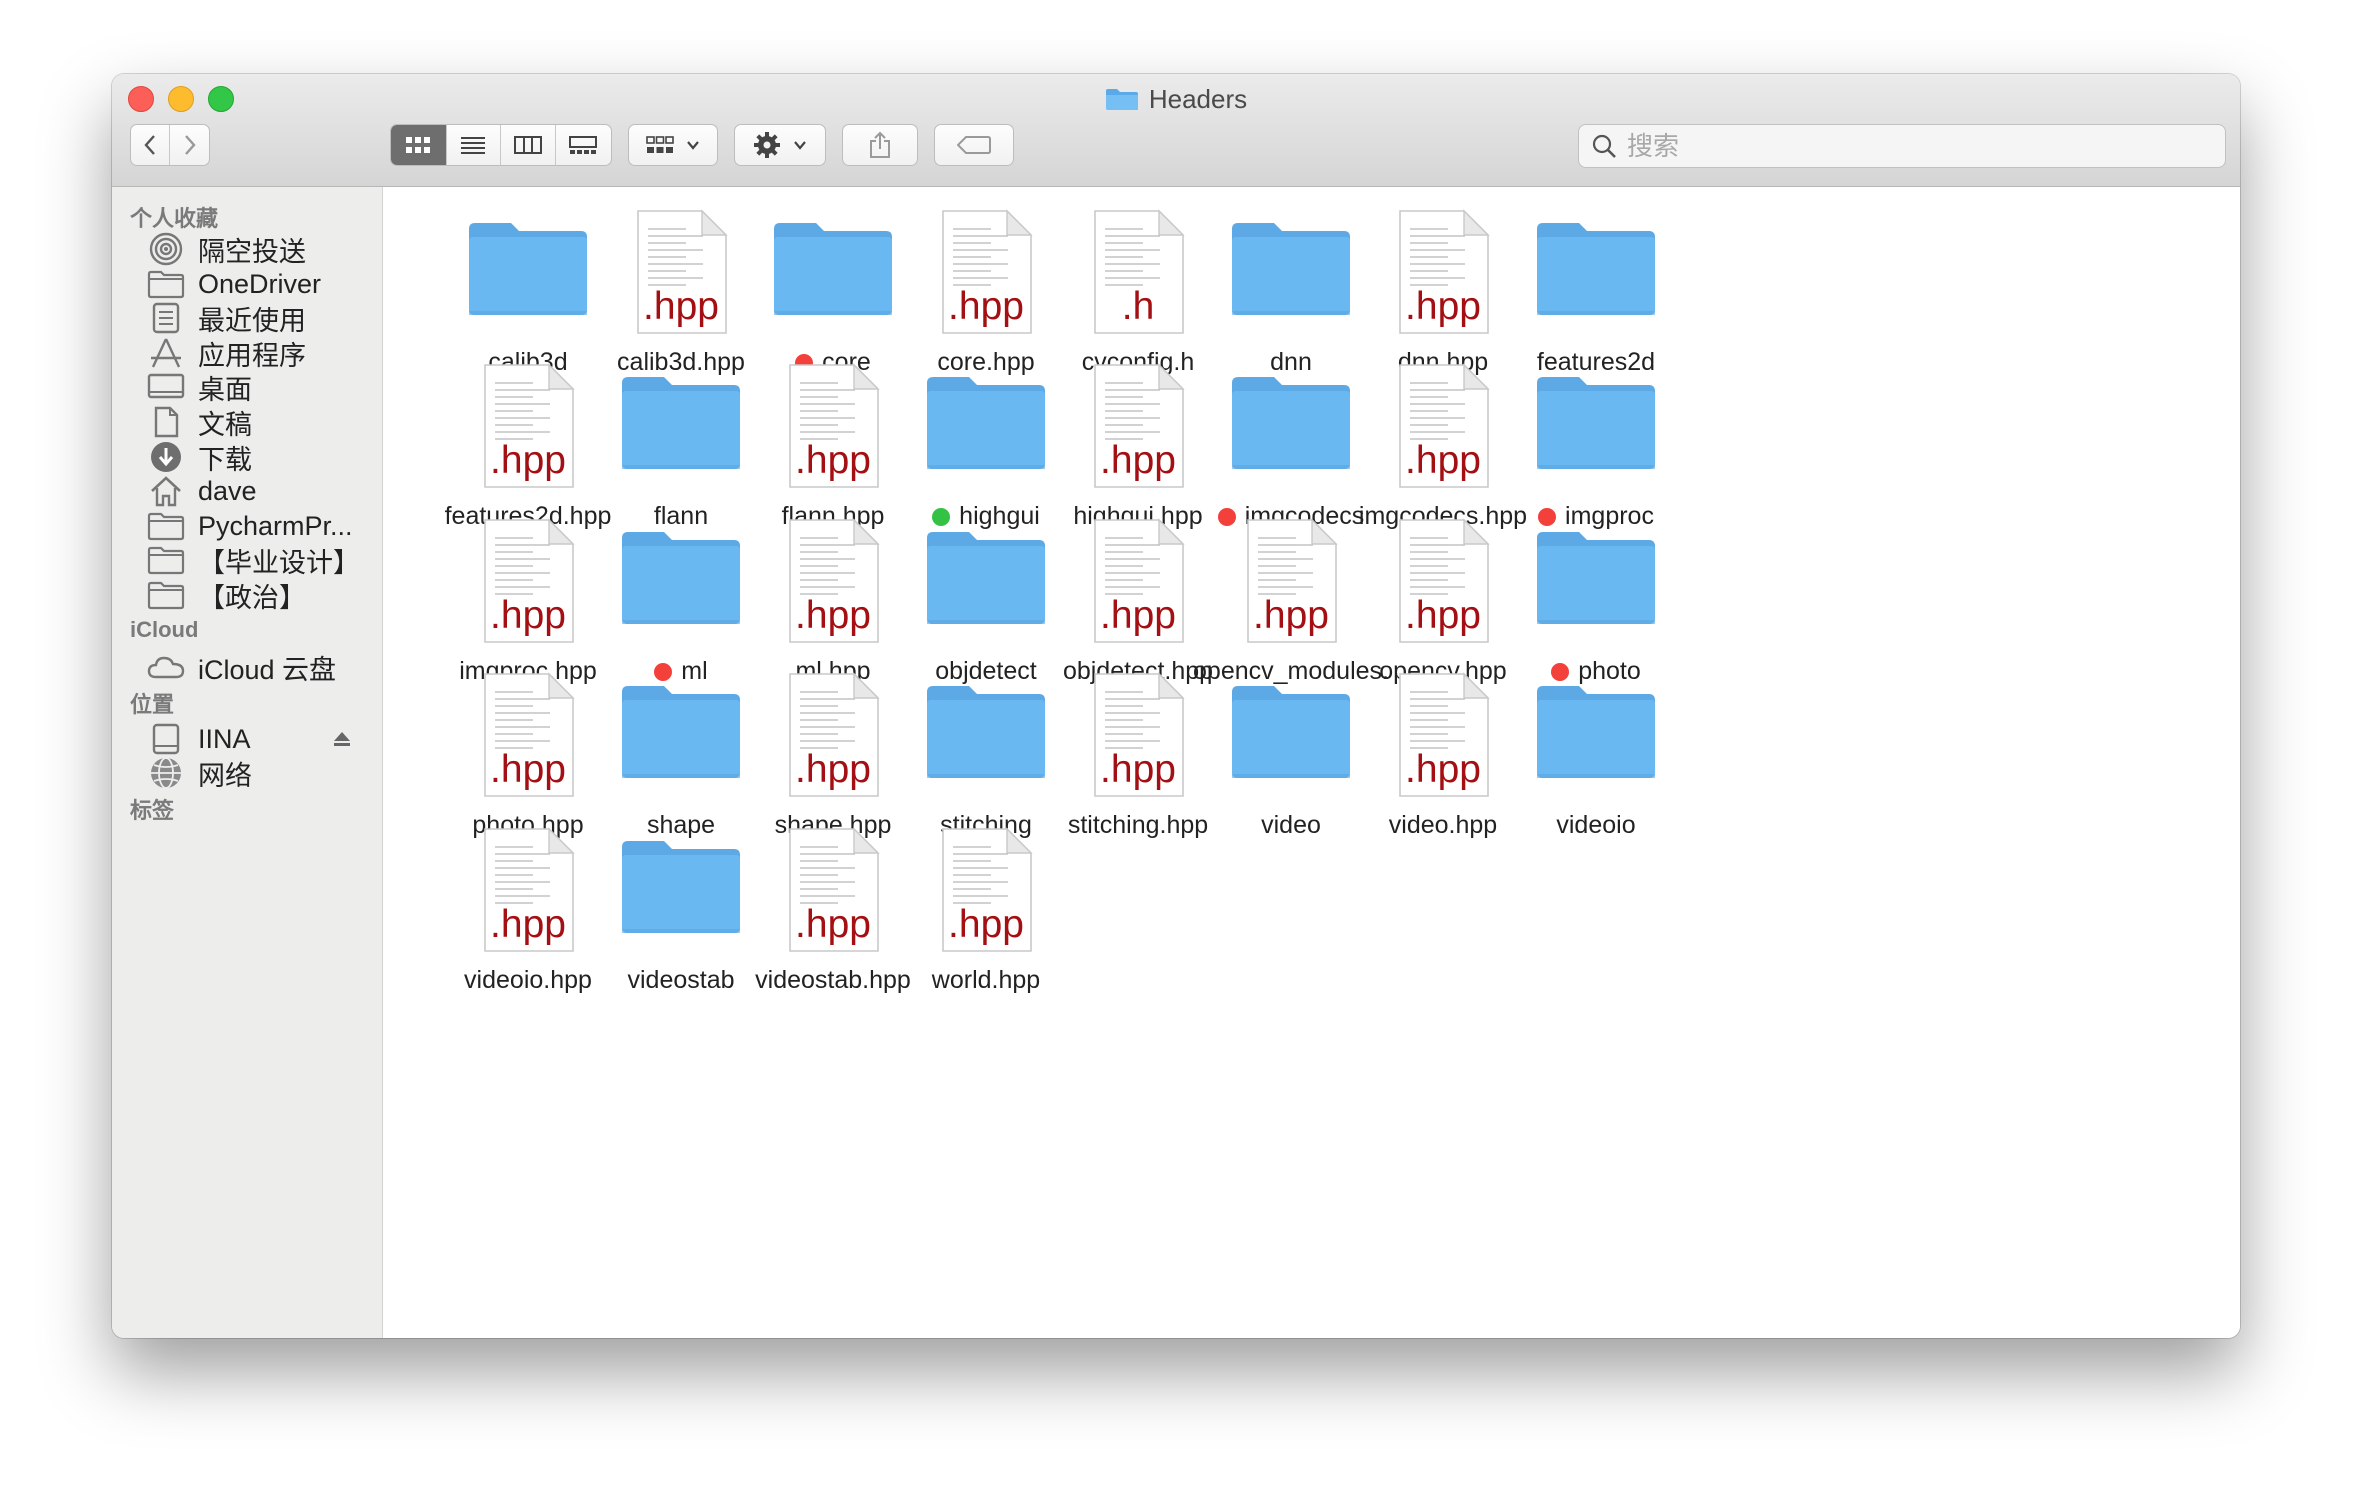 The height and width of the screenshot is (1488, 2354). Describe the element at coordinates (986, 924) in the screenshot. I see `file-extension-badge: .hpp` at that location.